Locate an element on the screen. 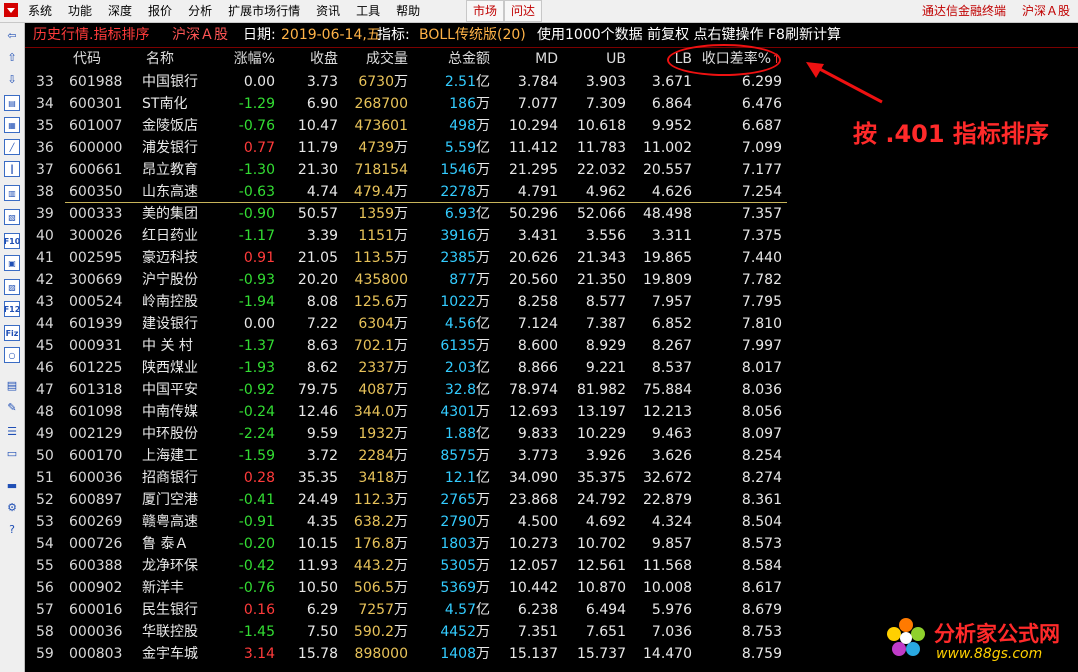 This screenshot has width=1078, height=672. lb-value: 48.498 is located at coordinates (667, 214).